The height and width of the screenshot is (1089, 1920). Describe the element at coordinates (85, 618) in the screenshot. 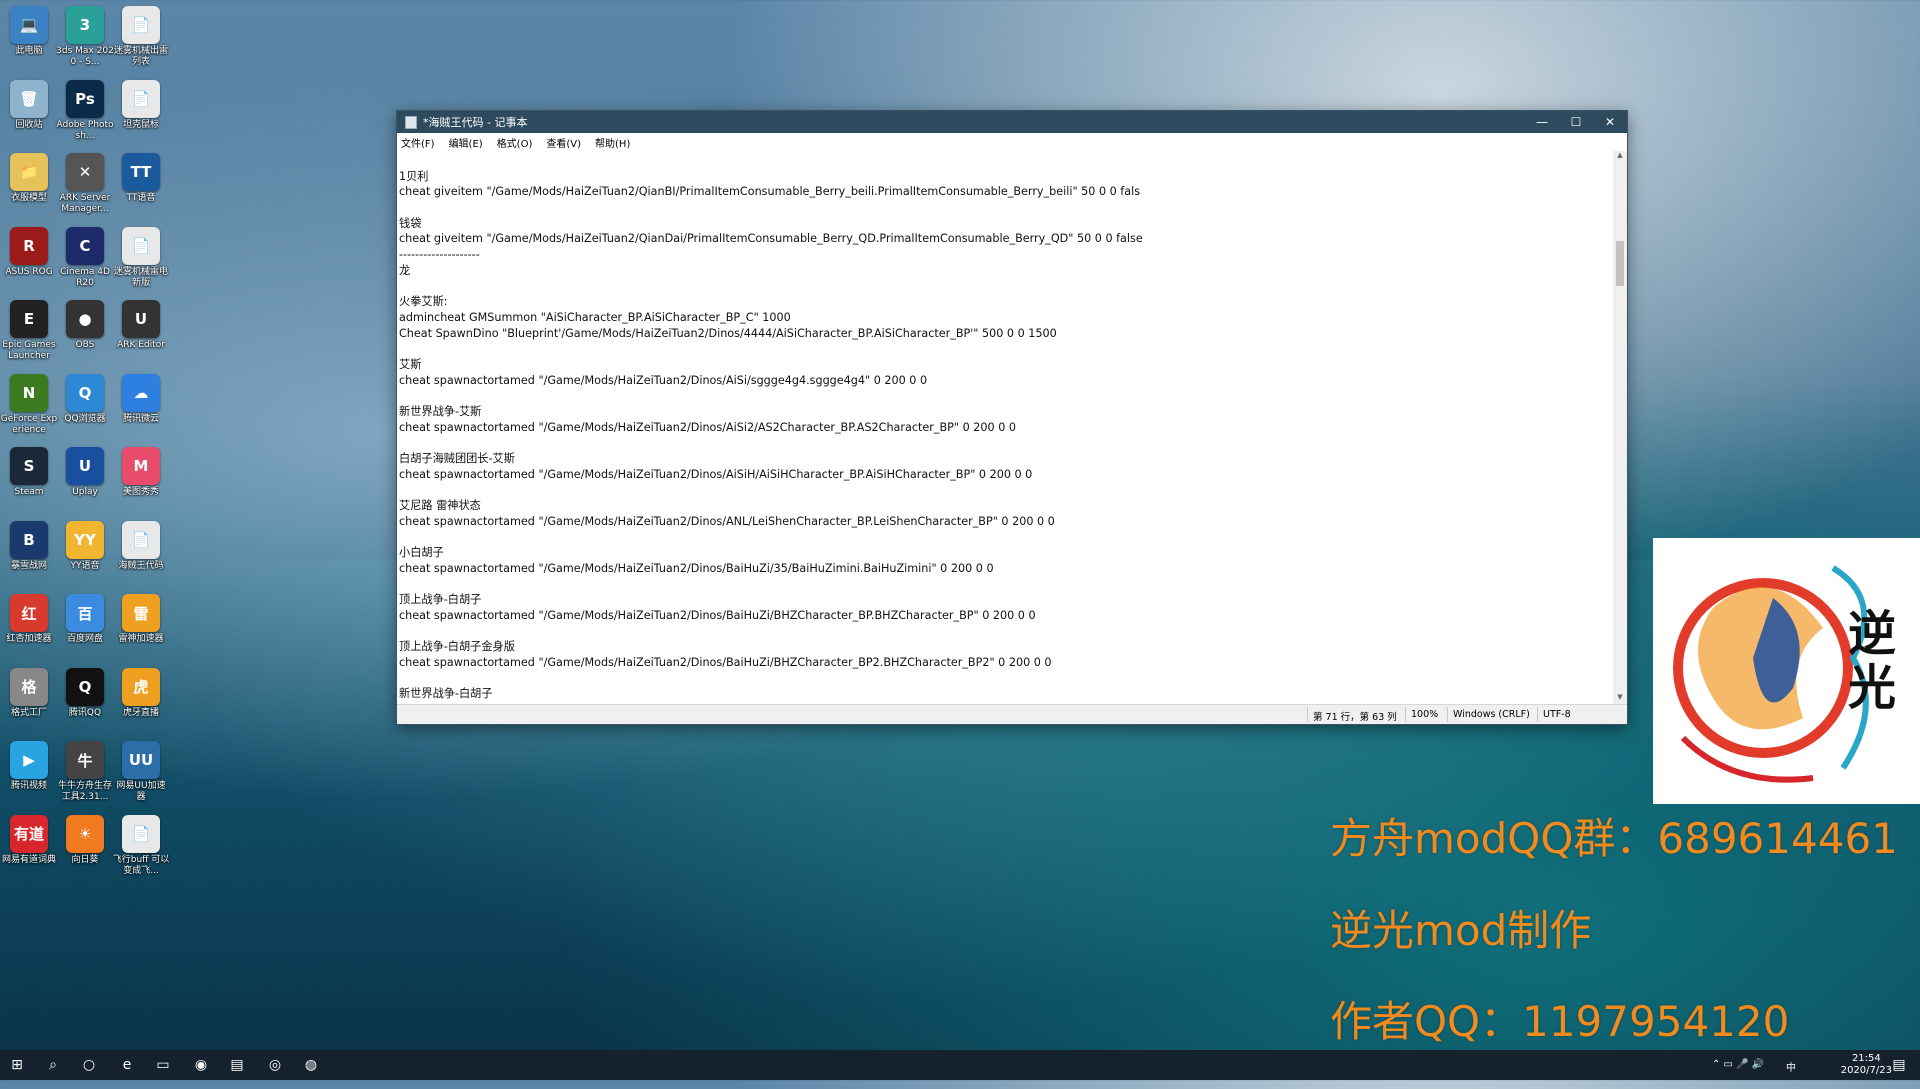

I see `desktop-icon: 百百度网盘` at that location.